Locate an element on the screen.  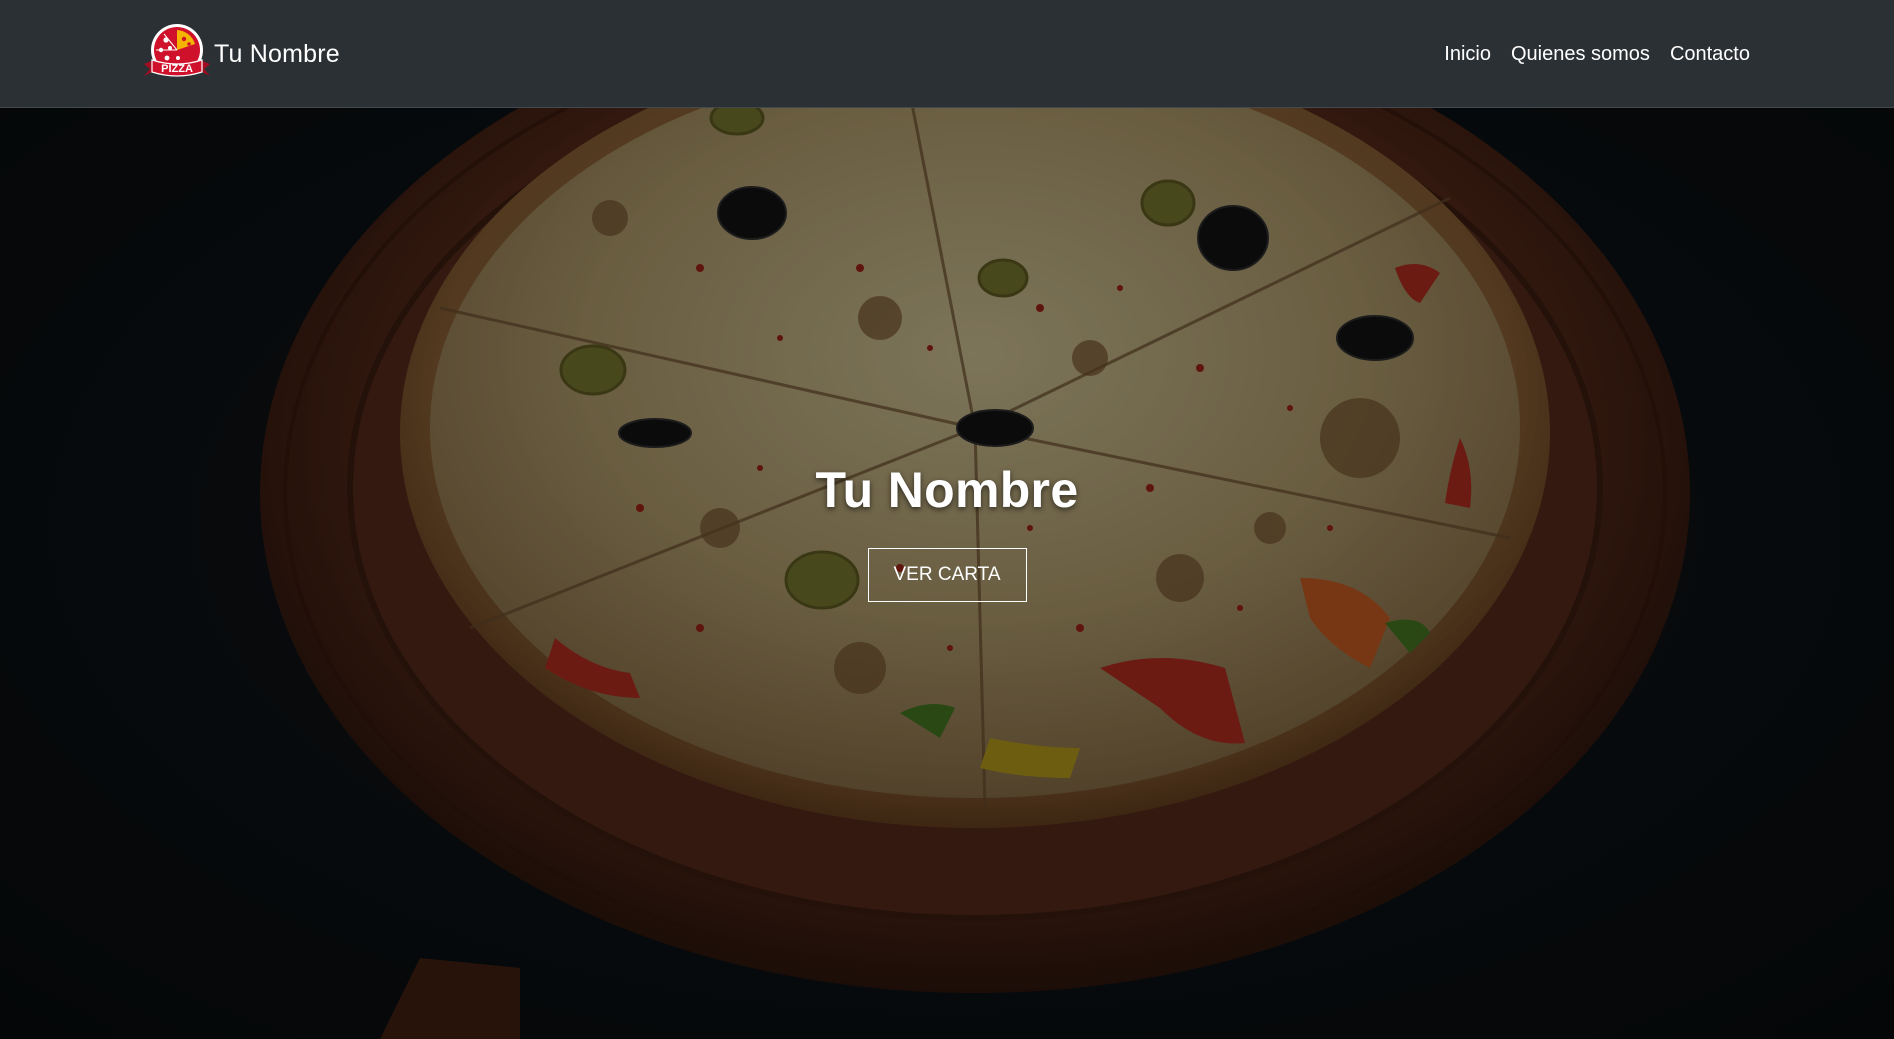
nav-link-inicio: Inicio is located at coordinates (1467, 54).